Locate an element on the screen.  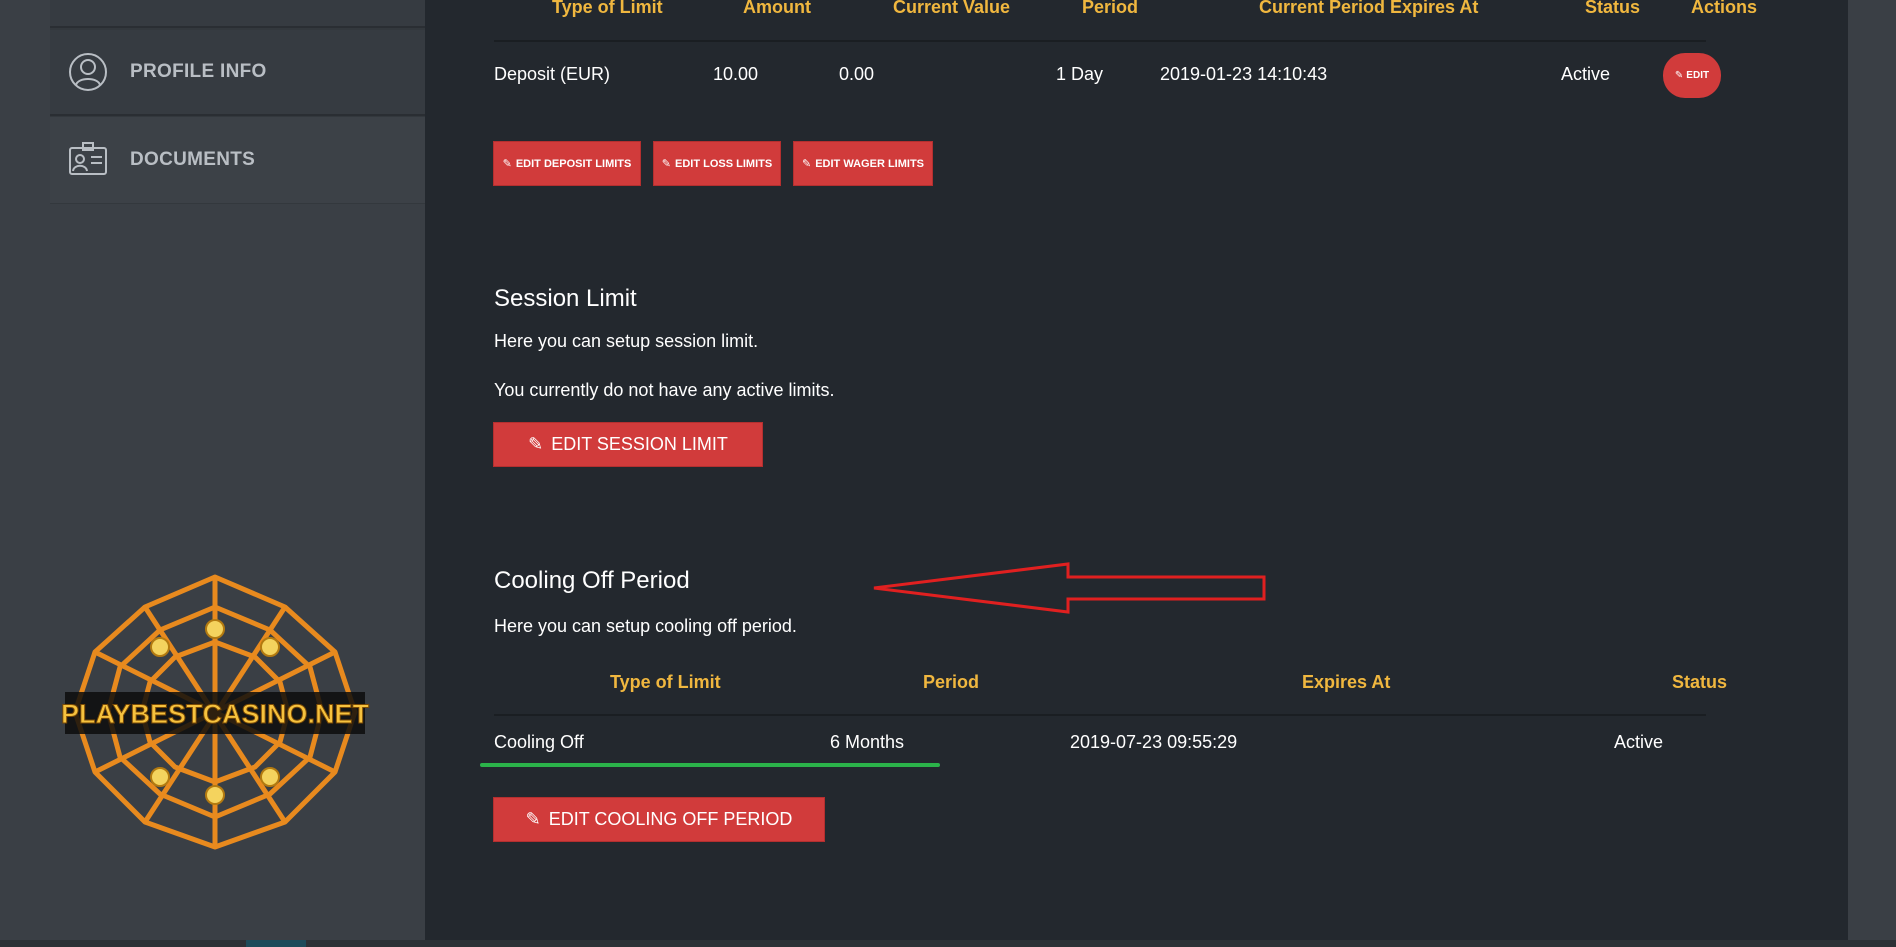
col-header-amount: Amount is located at coordinates (777, 8).